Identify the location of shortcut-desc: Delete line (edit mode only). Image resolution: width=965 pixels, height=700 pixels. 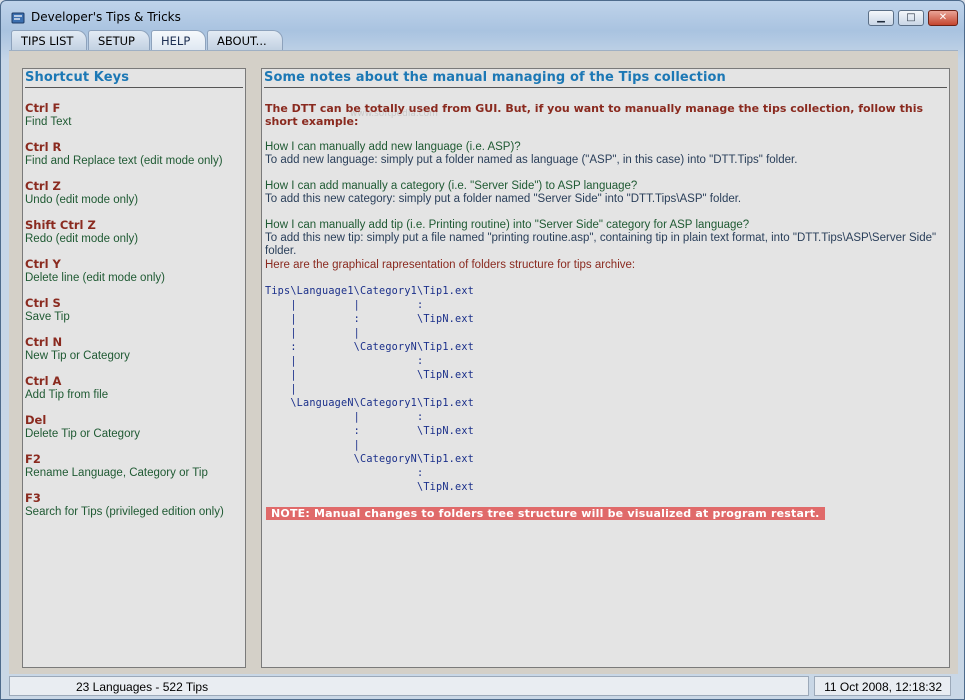
(95, 278).